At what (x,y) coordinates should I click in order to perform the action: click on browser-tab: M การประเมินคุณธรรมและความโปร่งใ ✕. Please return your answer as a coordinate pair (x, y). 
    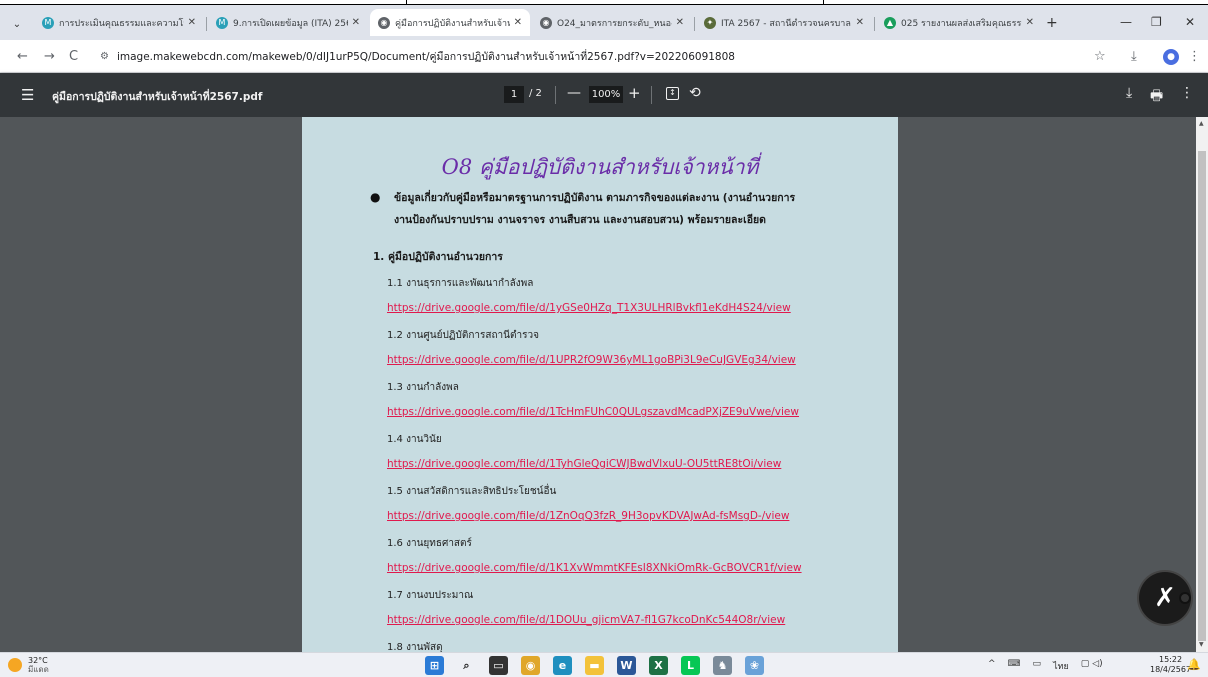
    Looking at the image, I should click on (119, 22).